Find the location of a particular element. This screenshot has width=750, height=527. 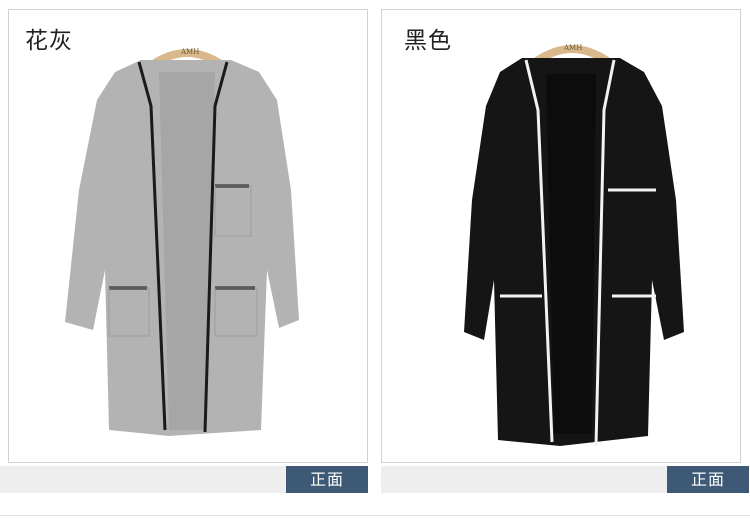

divider is located at coordinates (375, 515).